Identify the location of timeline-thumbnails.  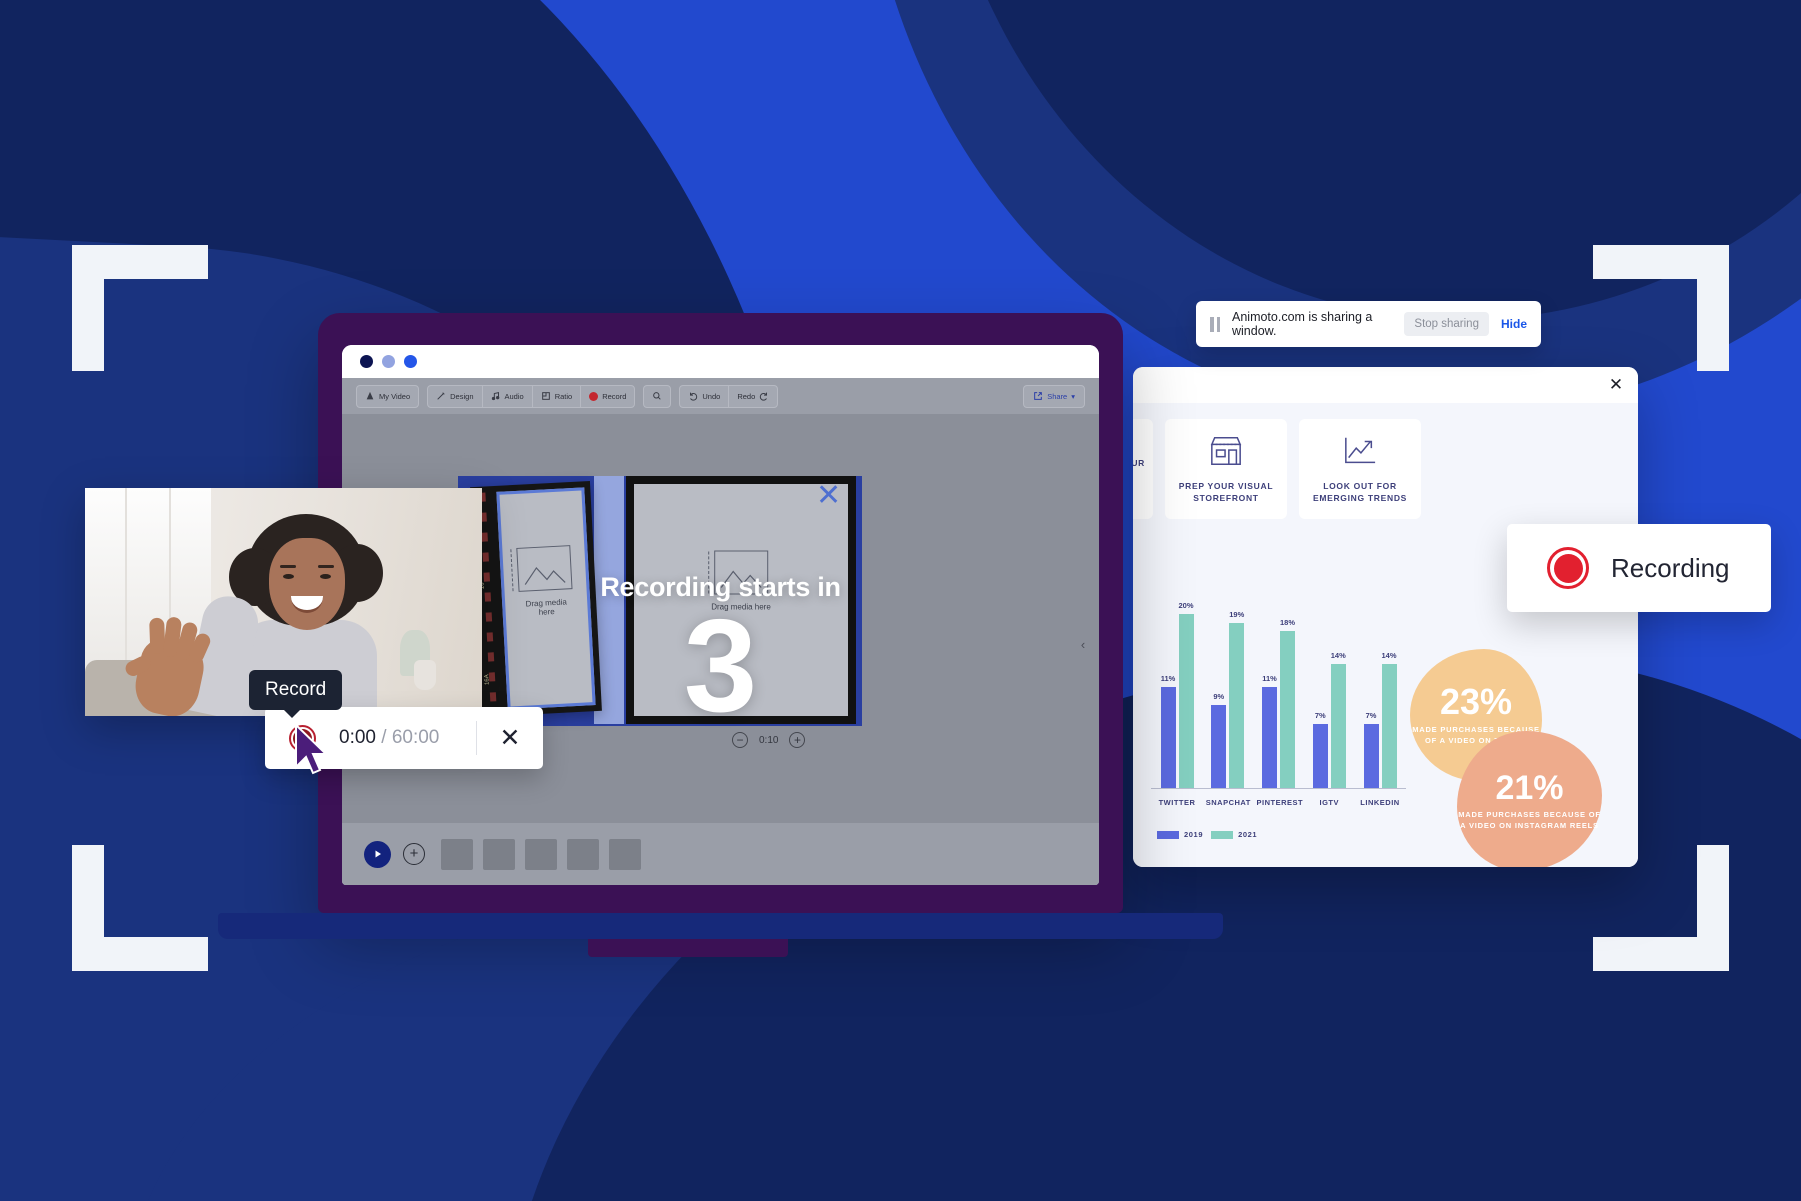
(541, 854).